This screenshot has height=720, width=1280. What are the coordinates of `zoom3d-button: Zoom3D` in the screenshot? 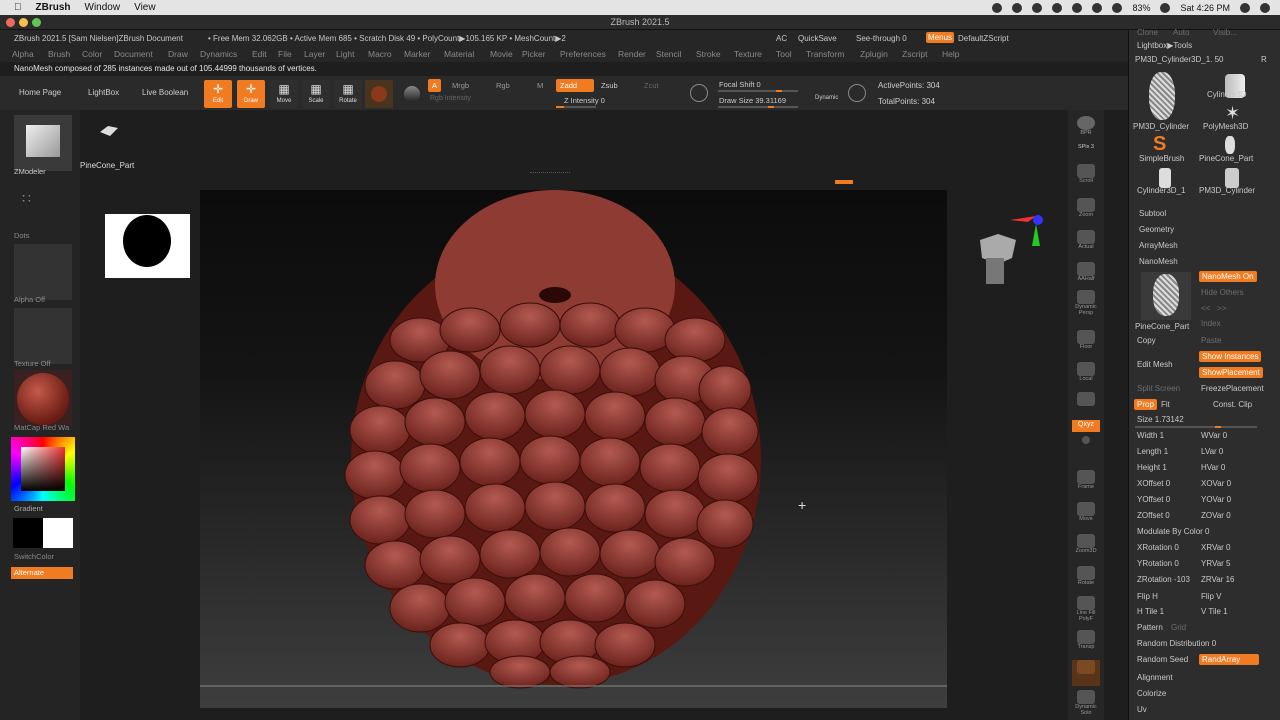 It's located at (1086, 547).